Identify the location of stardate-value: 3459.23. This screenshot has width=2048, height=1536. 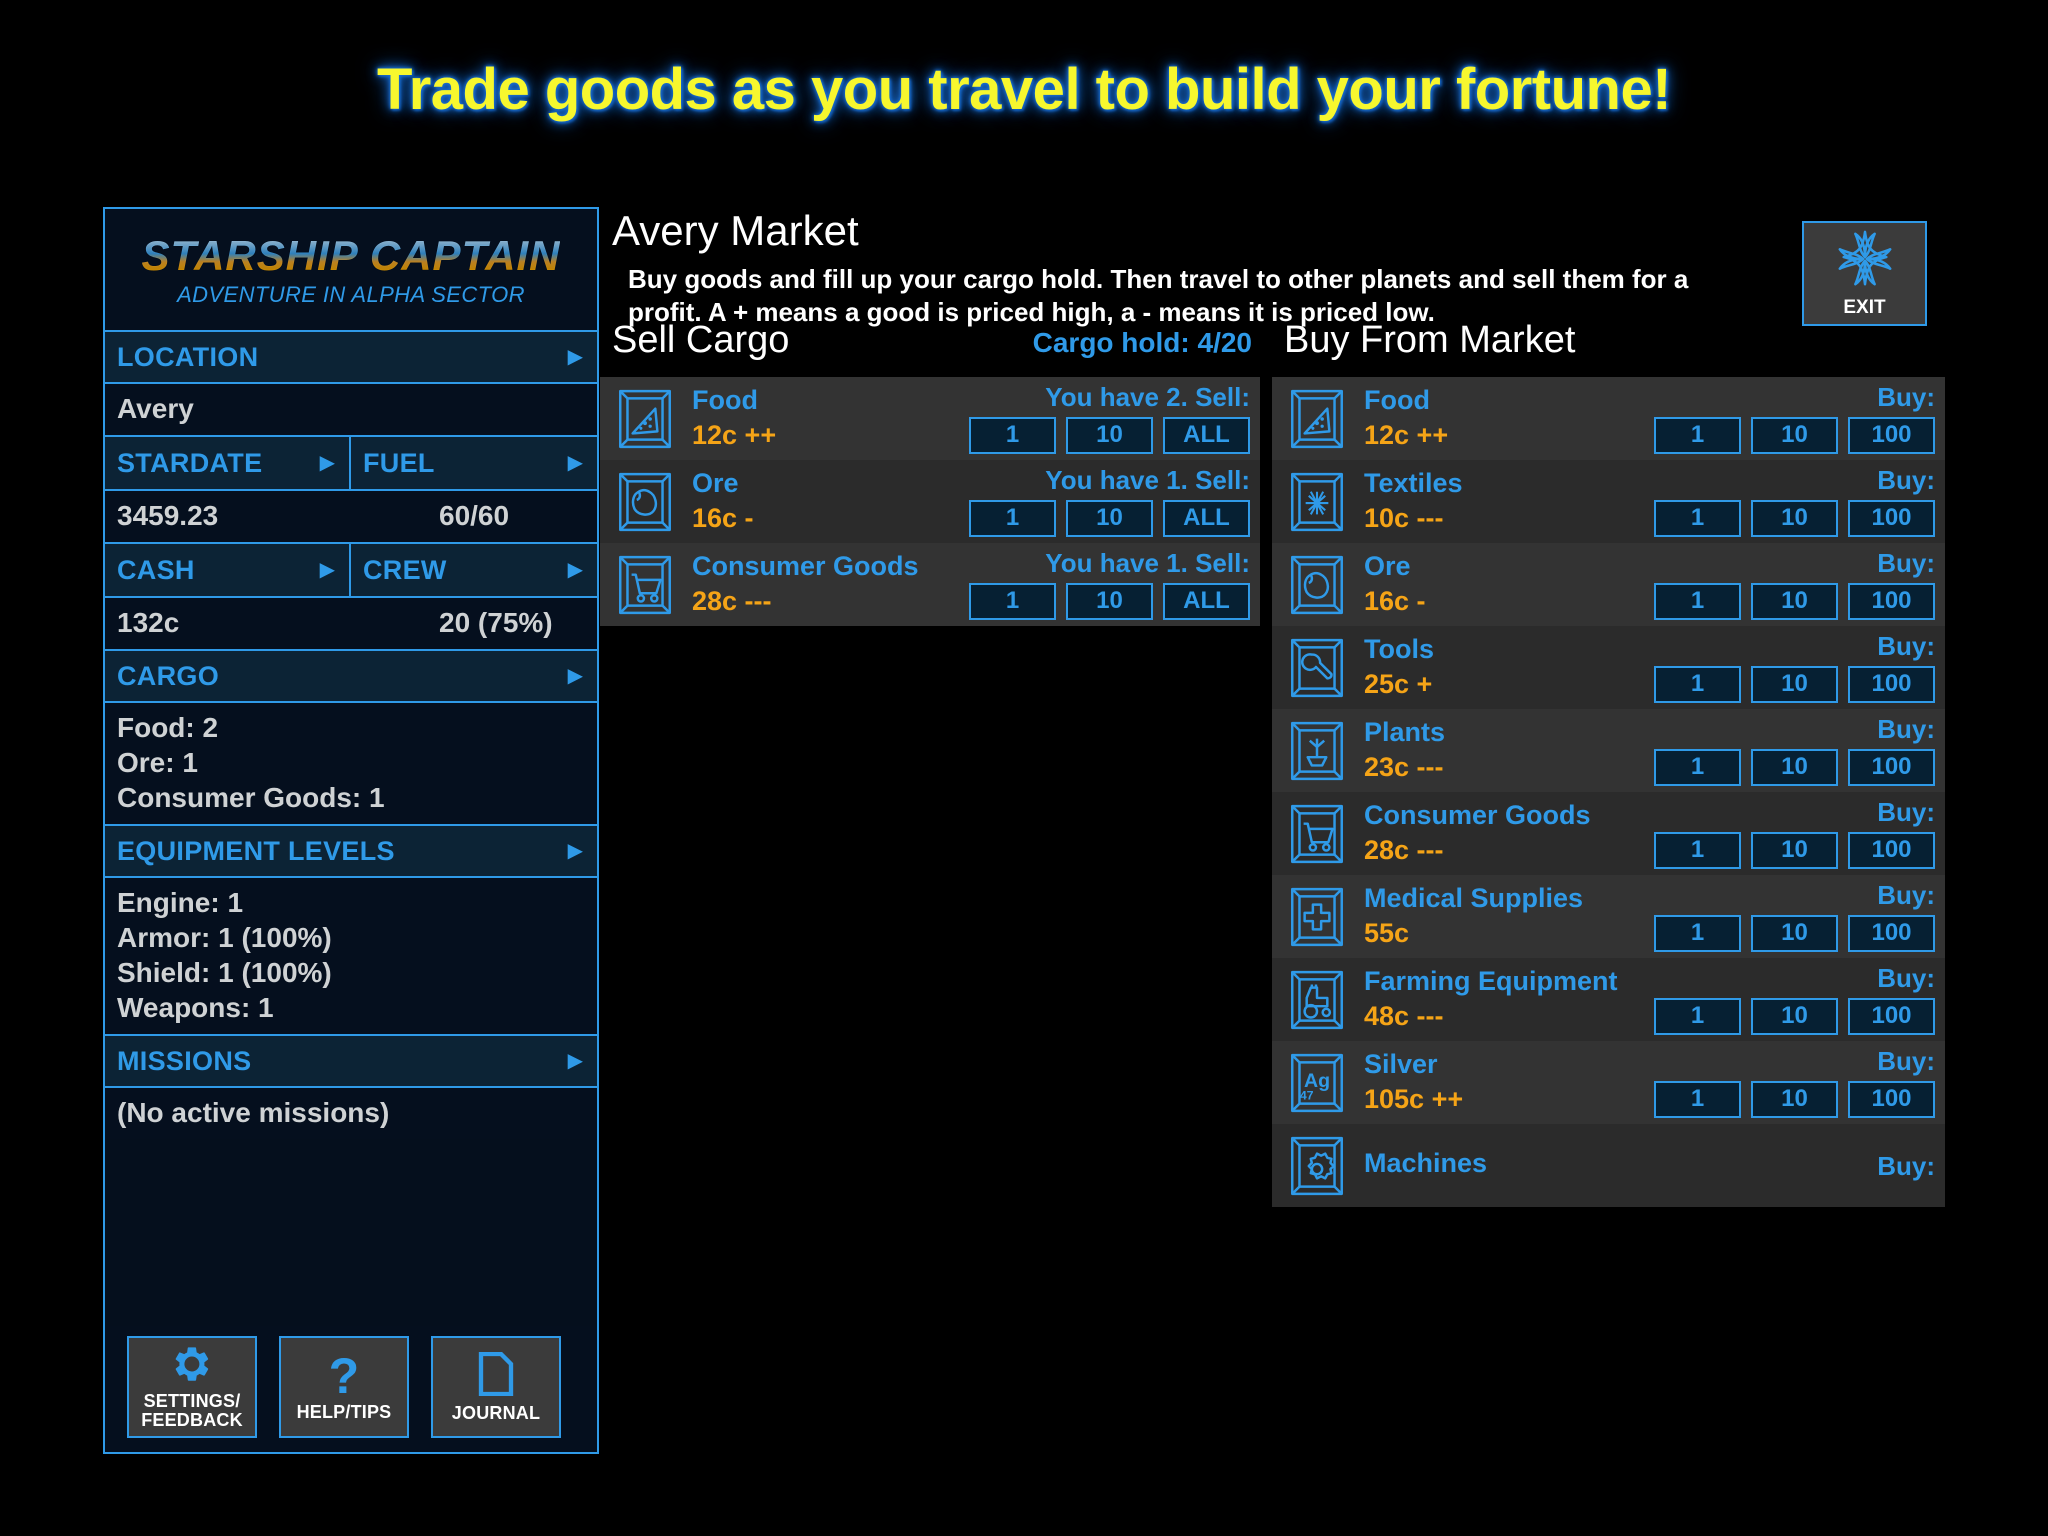
(168, 515).